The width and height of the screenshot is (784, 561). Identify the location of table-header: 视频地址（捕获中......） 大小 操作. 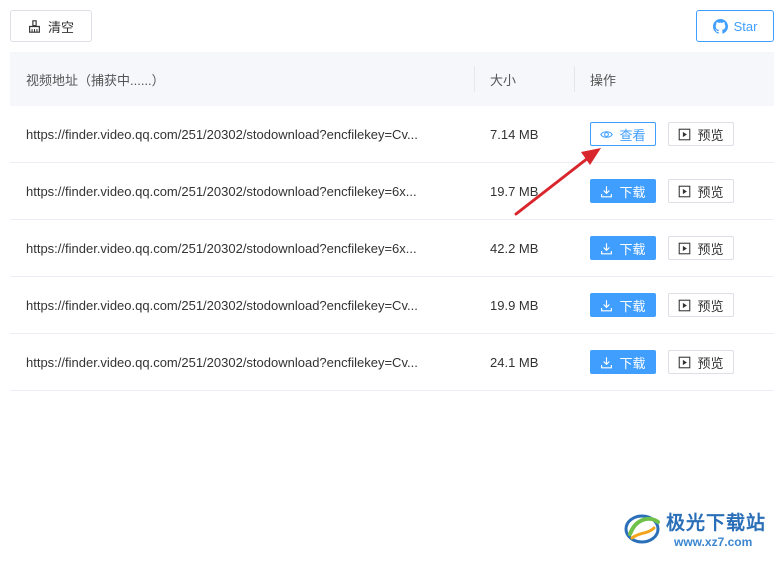
(392, 79).